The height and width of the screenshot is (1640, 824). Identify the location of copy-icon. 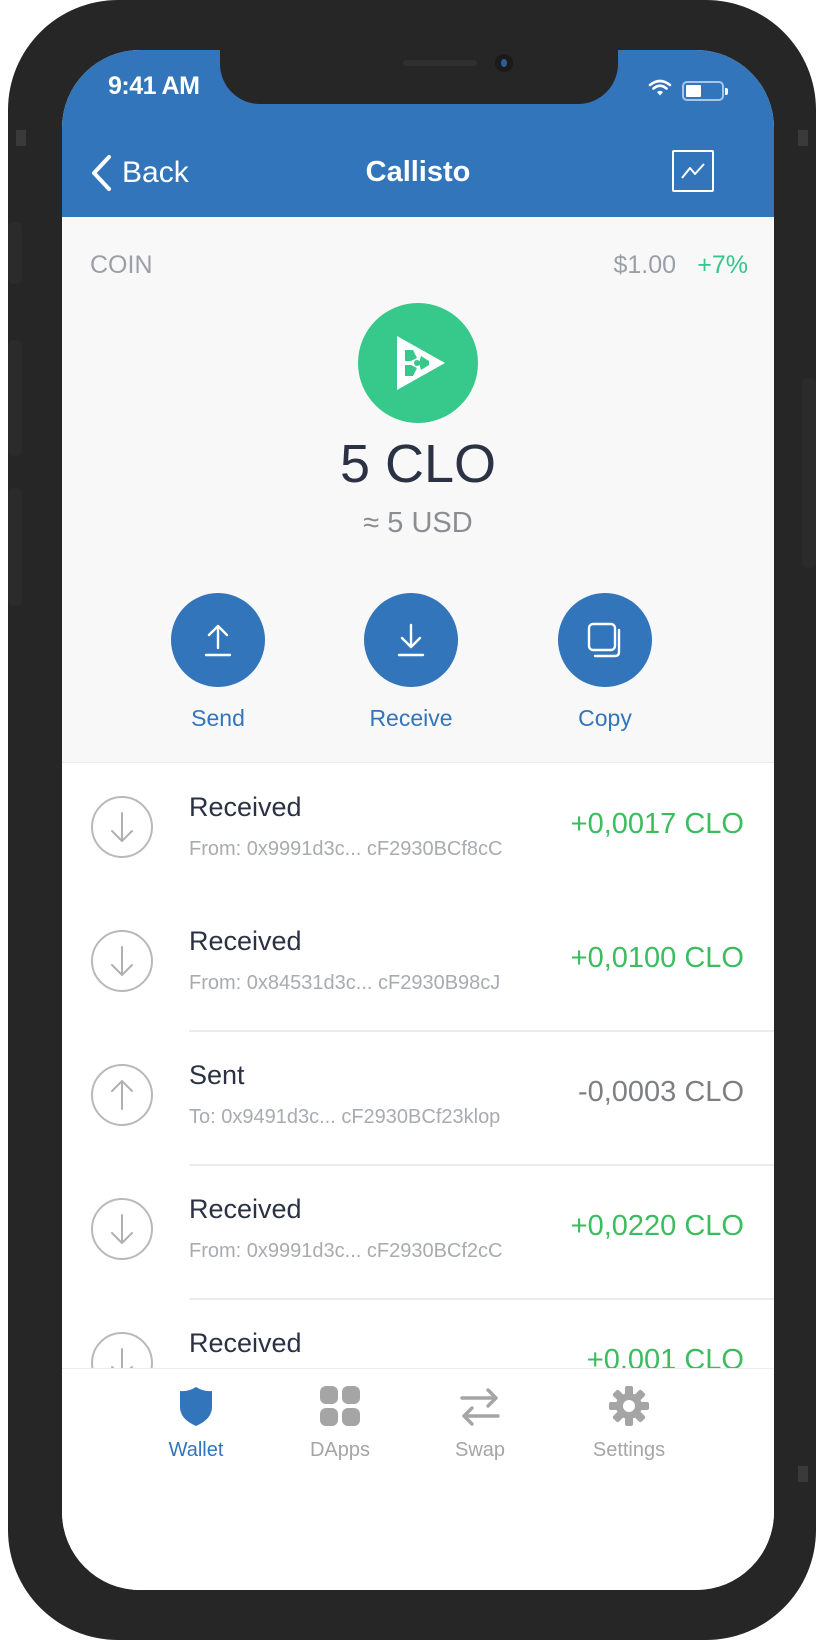
(604, 640).